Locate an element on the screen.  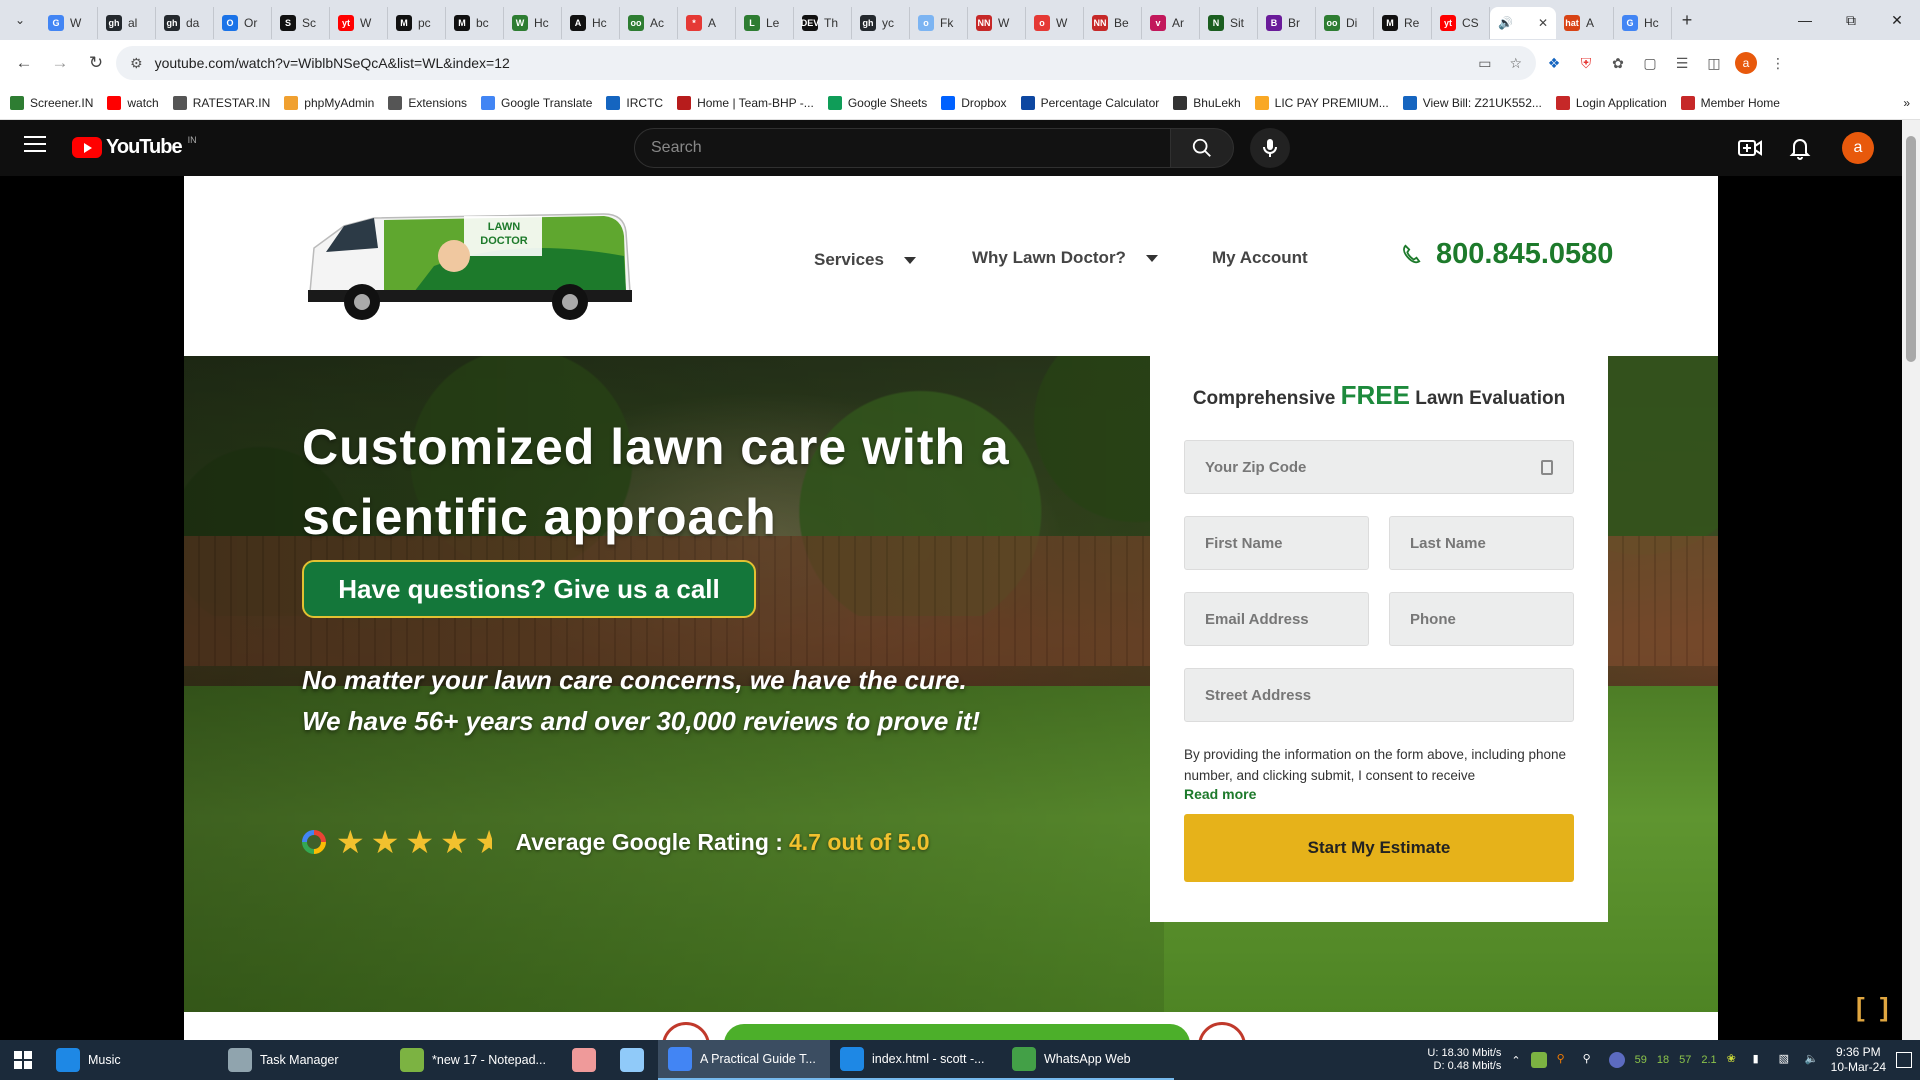
speaker-icon: 🔊 is located at coordinates (1505, 23).